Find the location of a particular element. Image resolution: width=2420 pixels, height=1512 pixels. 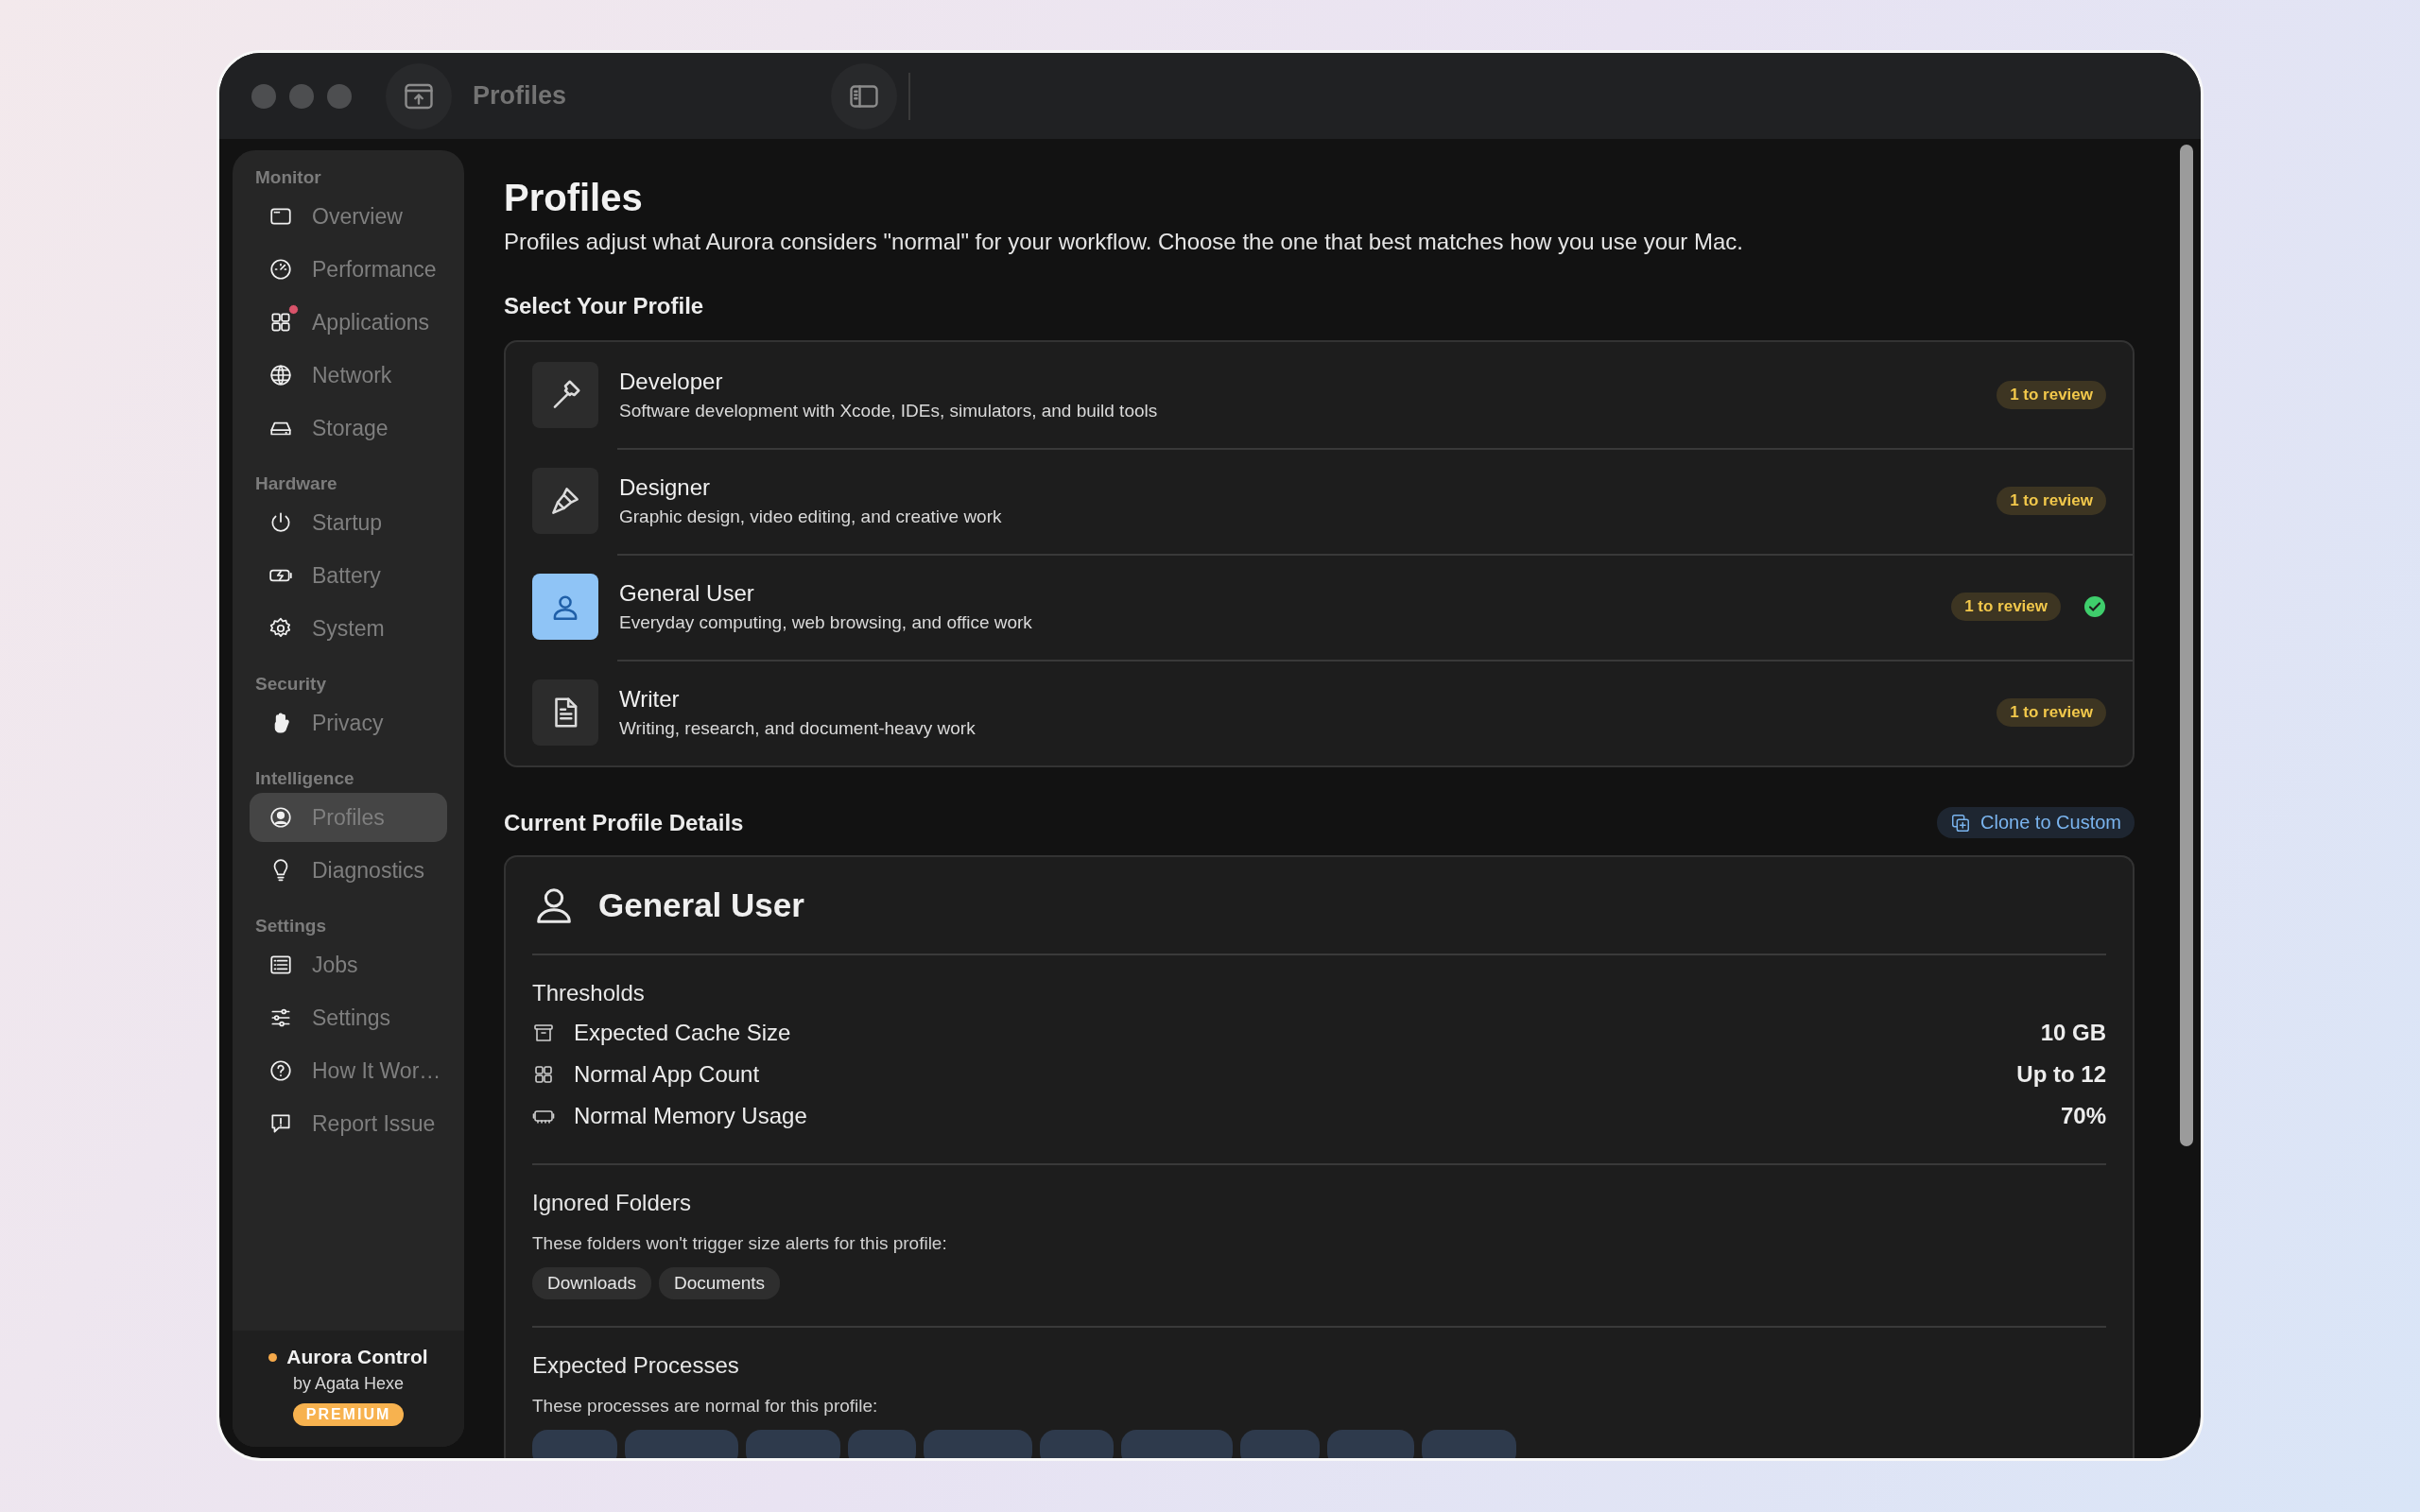

profile-name: General User is located at coordinates (687, 593).